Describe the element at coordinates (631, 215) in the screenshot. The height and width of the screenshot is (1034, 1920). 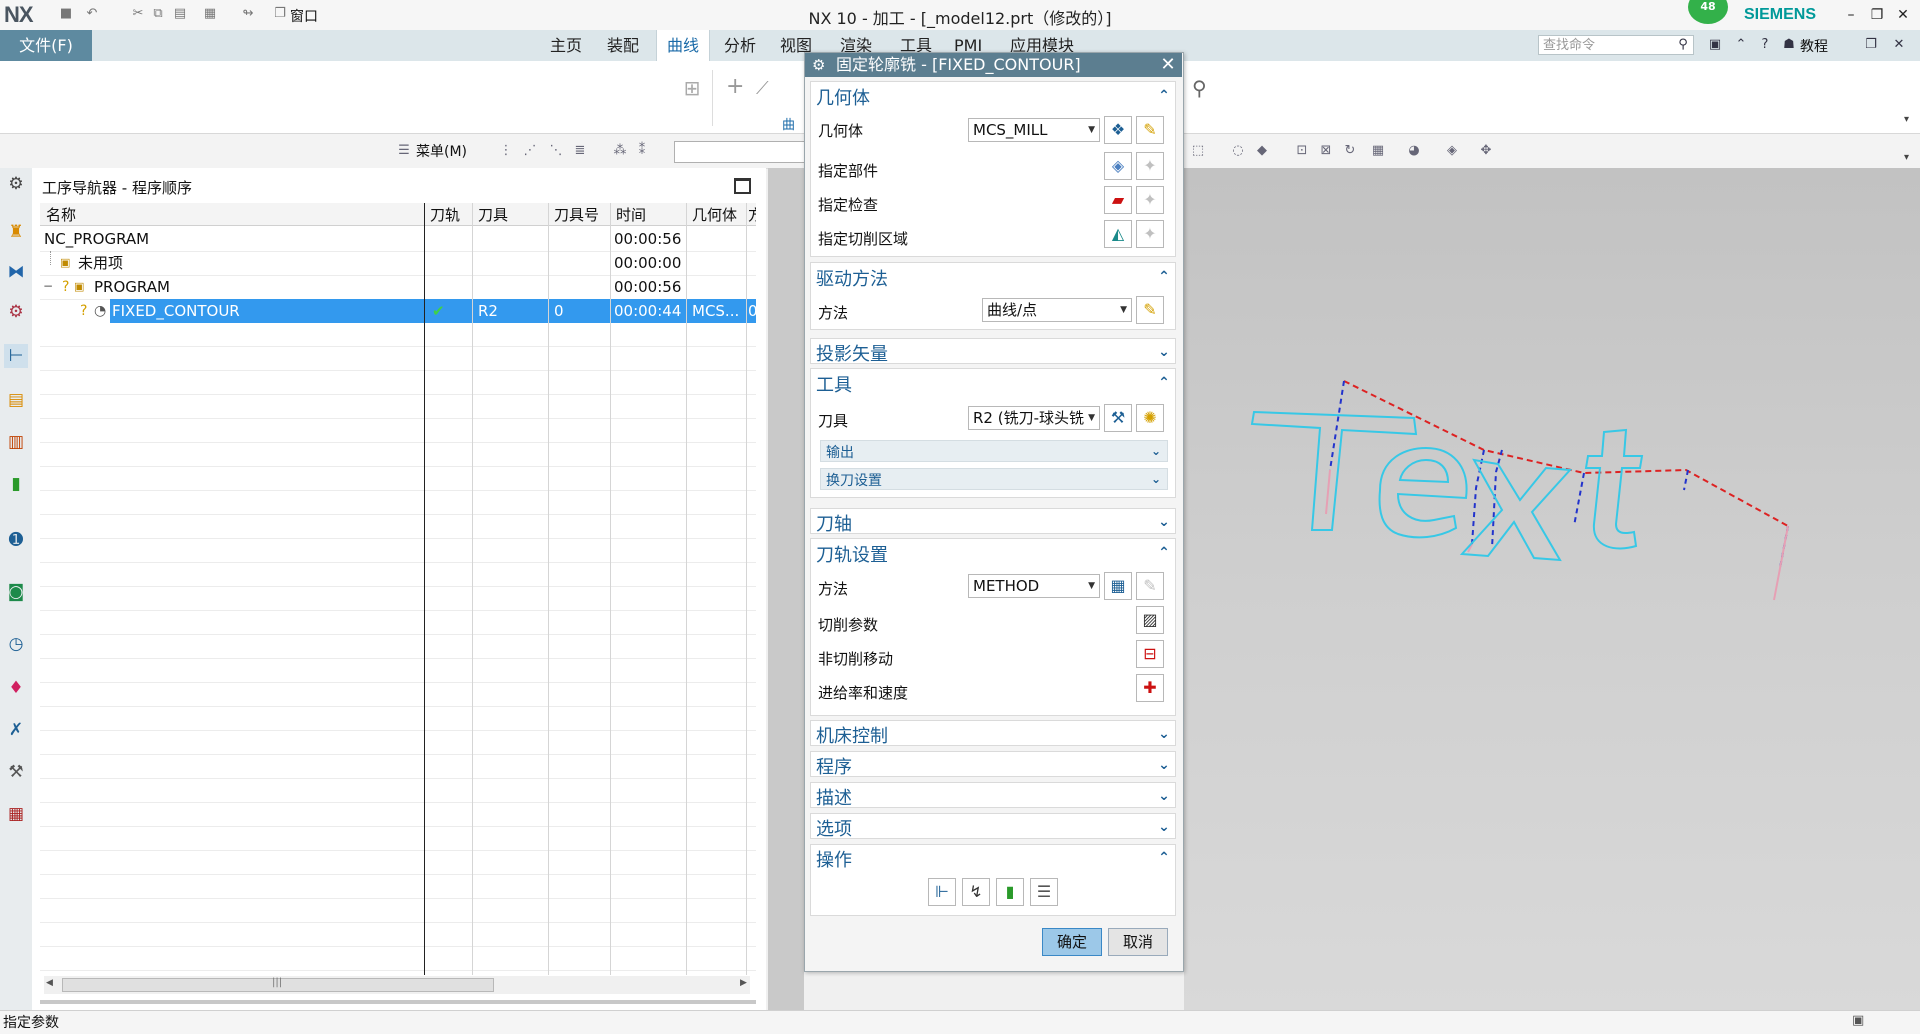
I see `column-time: 时间` at that location.